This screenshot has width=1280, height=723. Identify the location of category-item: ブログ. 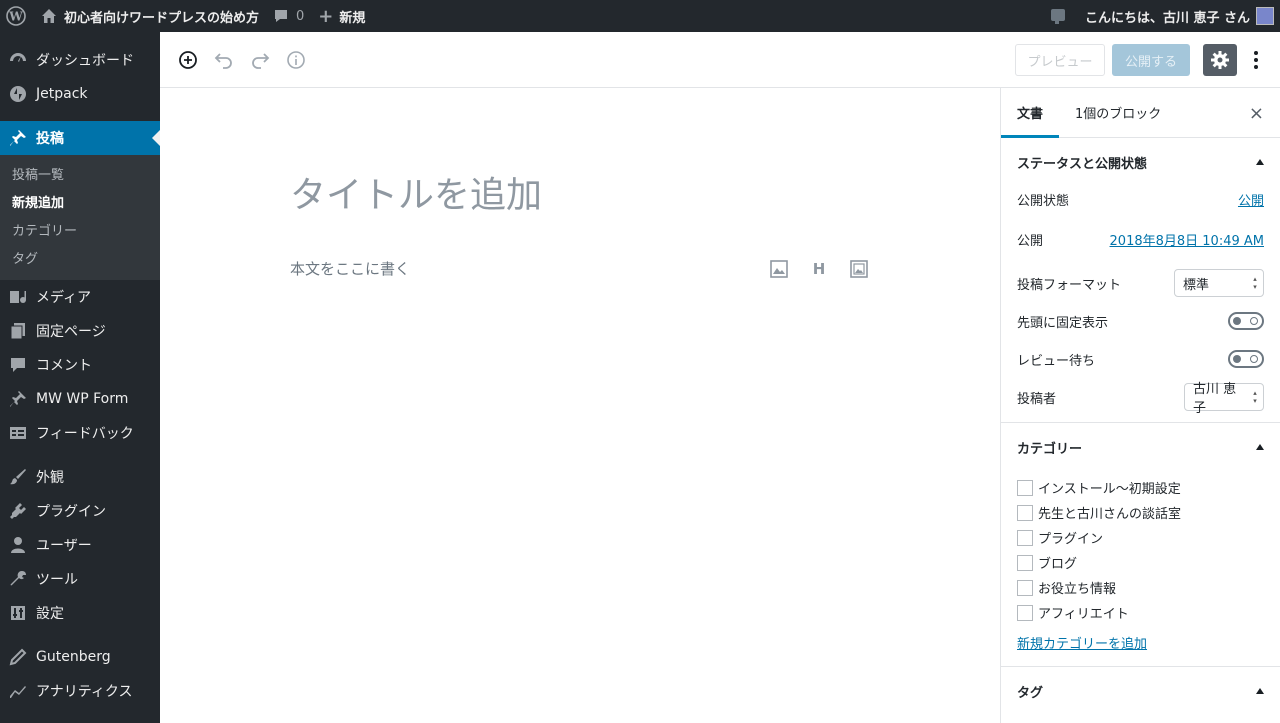
(1140, 562).